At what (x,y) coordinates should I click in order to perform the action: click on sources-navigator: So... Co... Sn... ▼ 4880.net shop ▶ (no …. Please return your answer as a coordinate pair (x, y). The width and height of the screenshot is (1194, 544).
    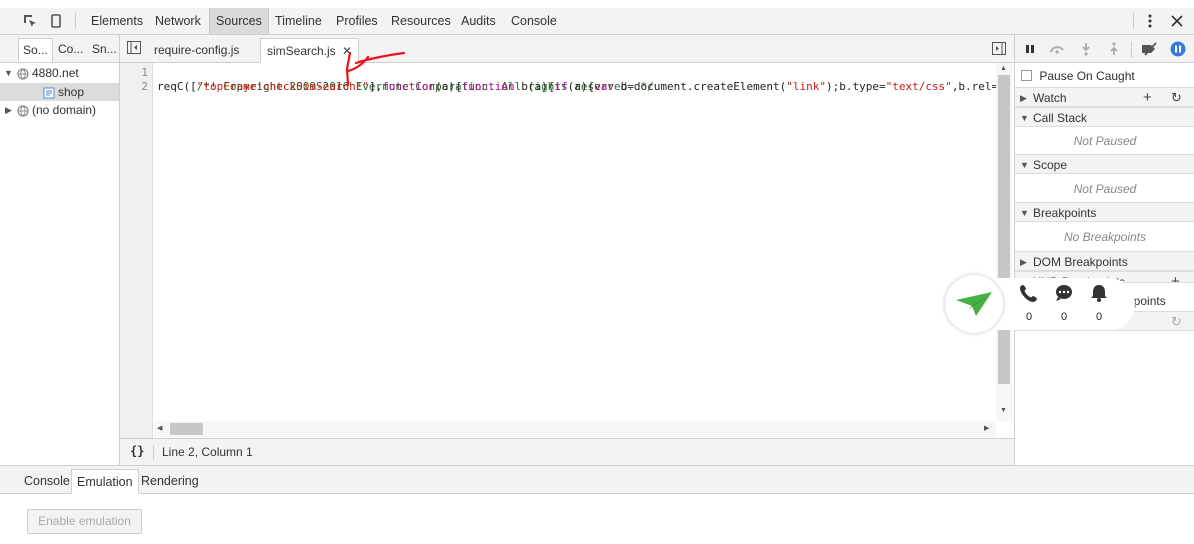
    Looking at the image, I should click on (60, 250).